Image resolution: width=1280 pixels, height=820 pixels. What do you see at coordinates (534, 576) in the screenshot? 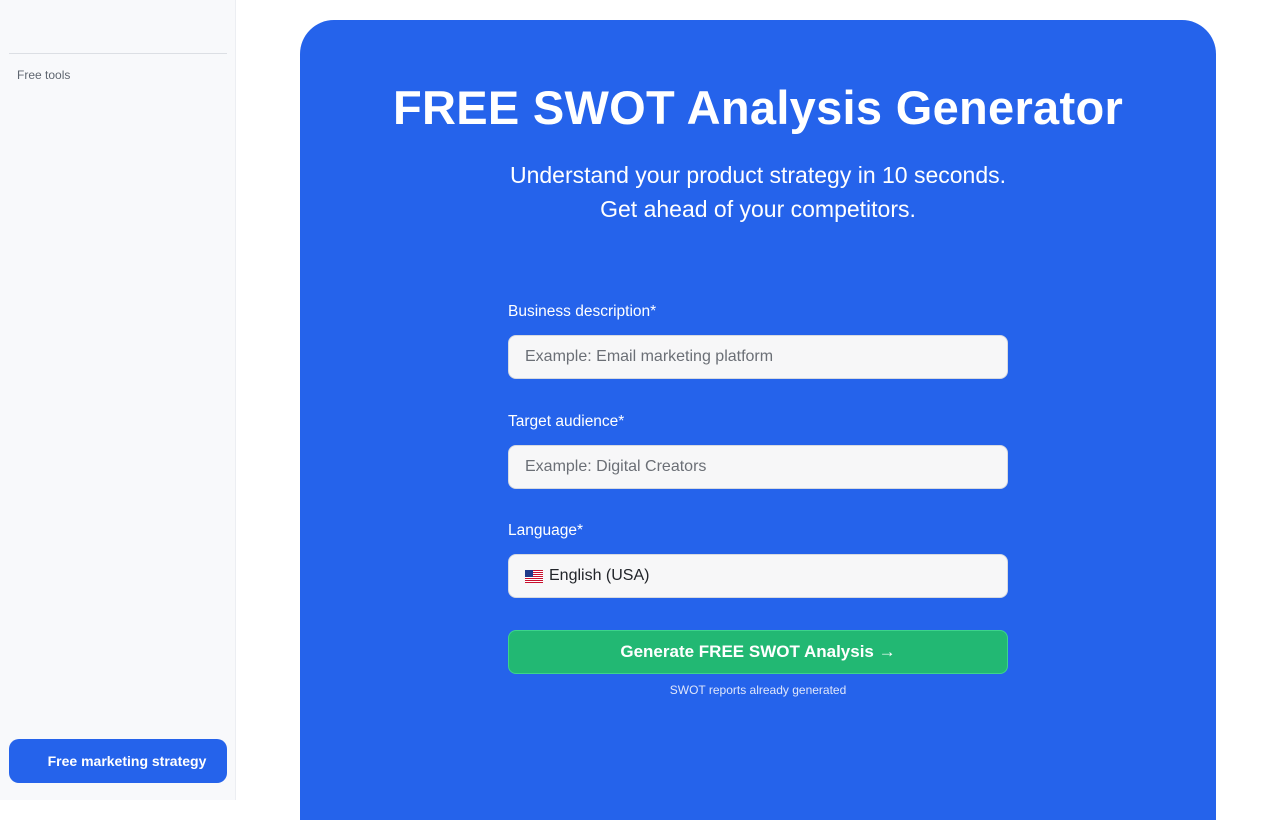
I see `us-flag-icon` at bounding box center [534, 576].